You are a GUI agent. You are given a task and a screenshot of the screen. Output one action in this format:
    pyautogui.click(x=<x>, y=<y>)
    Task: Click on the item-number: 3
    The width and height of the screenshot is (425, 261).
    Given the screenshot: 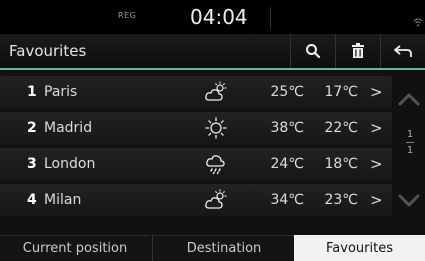 What is the action you would take?
    pyautogui.click(x=32, y=164)
    